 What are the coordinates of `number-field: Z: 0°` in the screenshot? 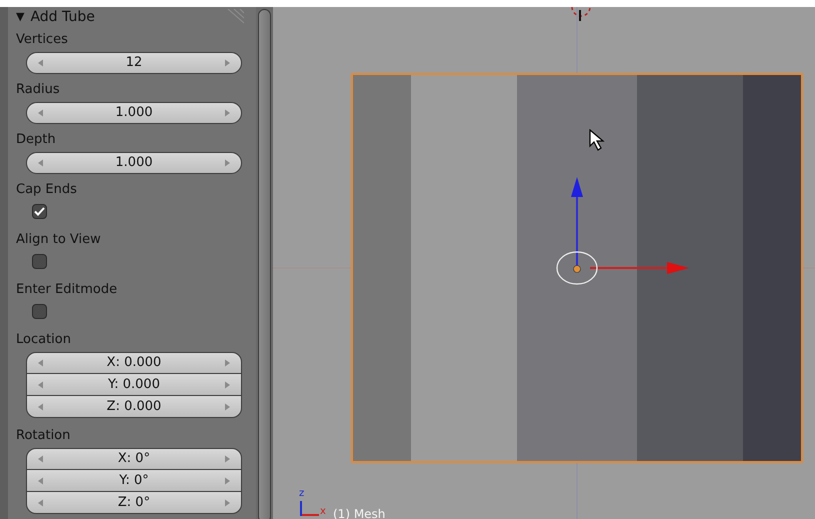 It's located at (134, 503).